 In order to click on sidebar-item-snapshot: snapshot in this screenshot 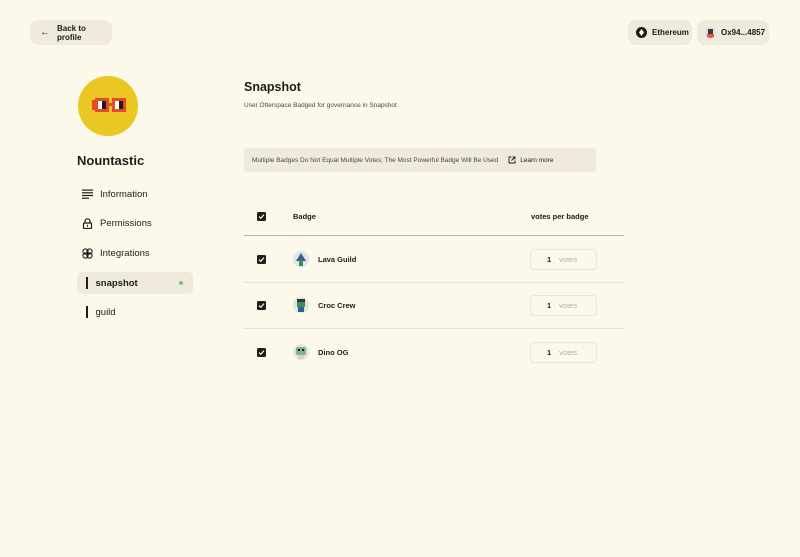, I will do `click(135, 283)`.